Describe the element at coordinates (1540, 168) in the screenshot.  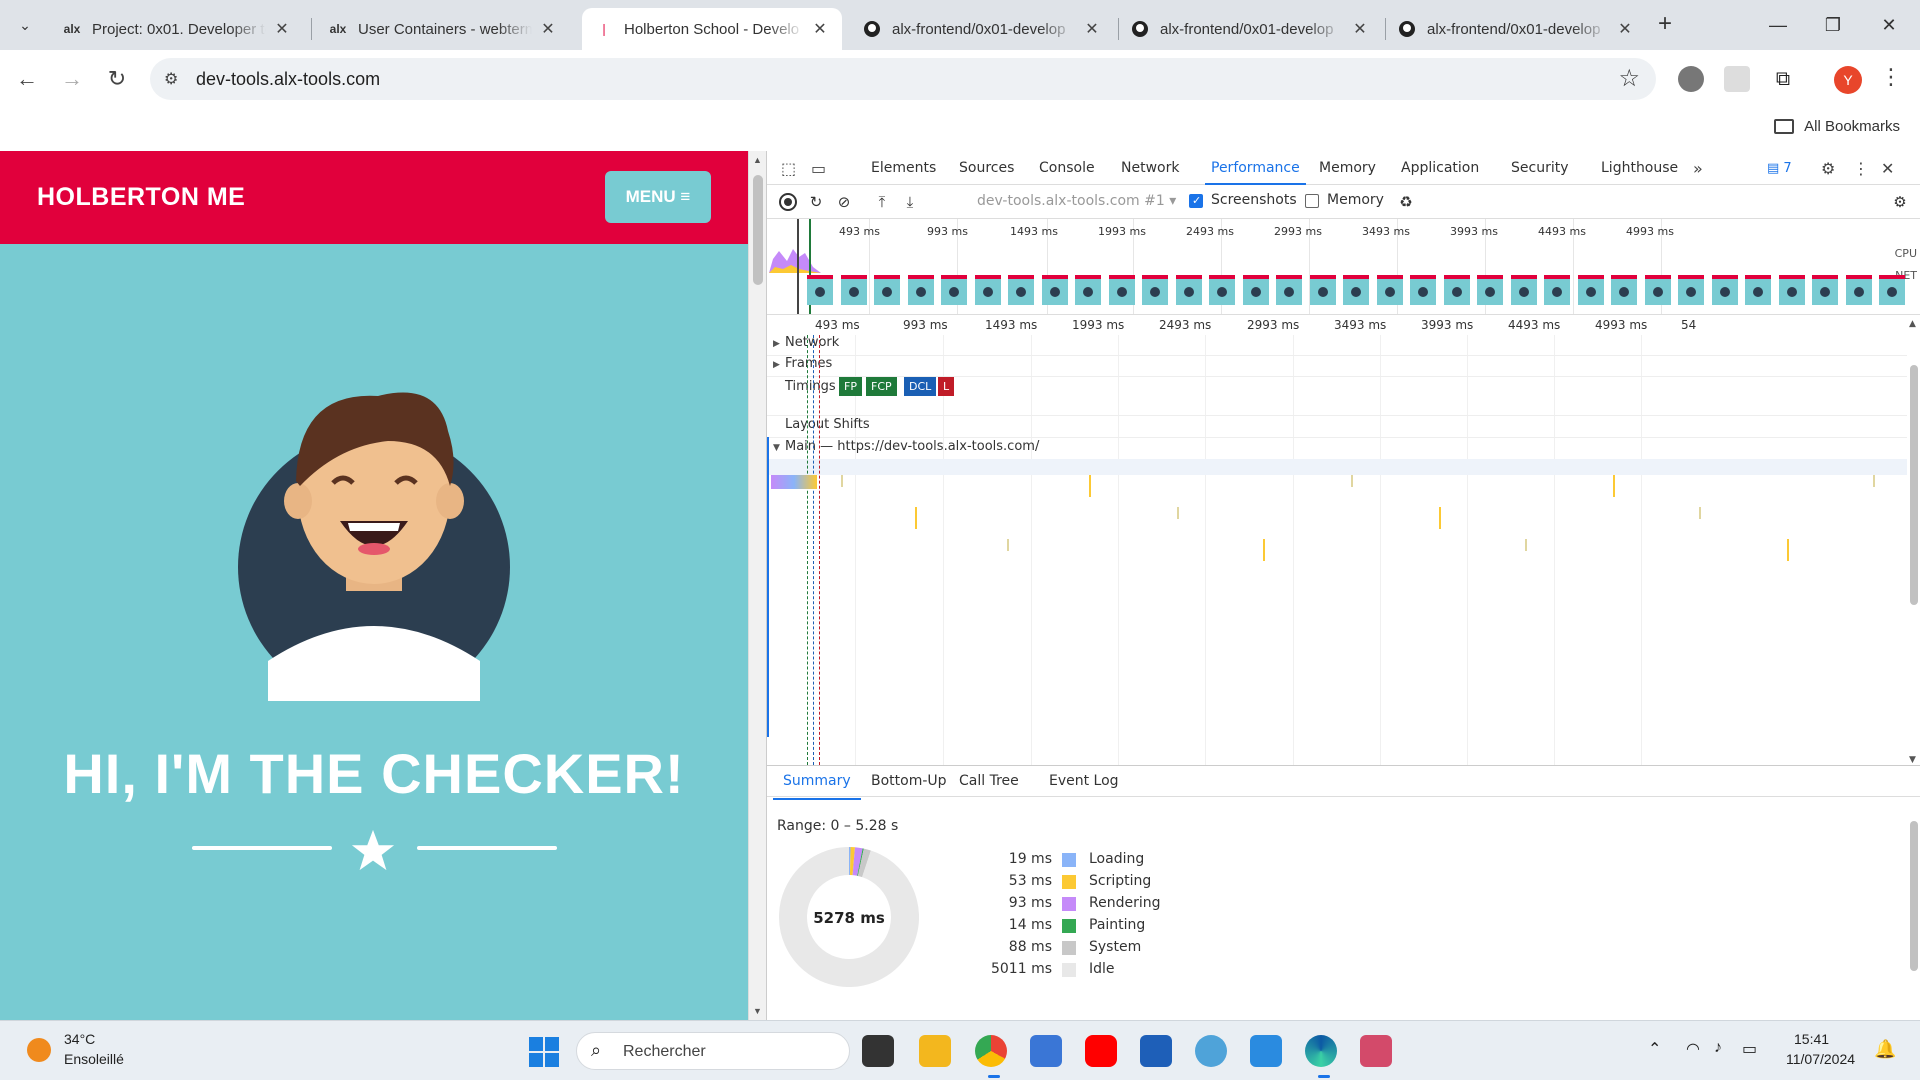
I see `tab-security: Security` at that location.